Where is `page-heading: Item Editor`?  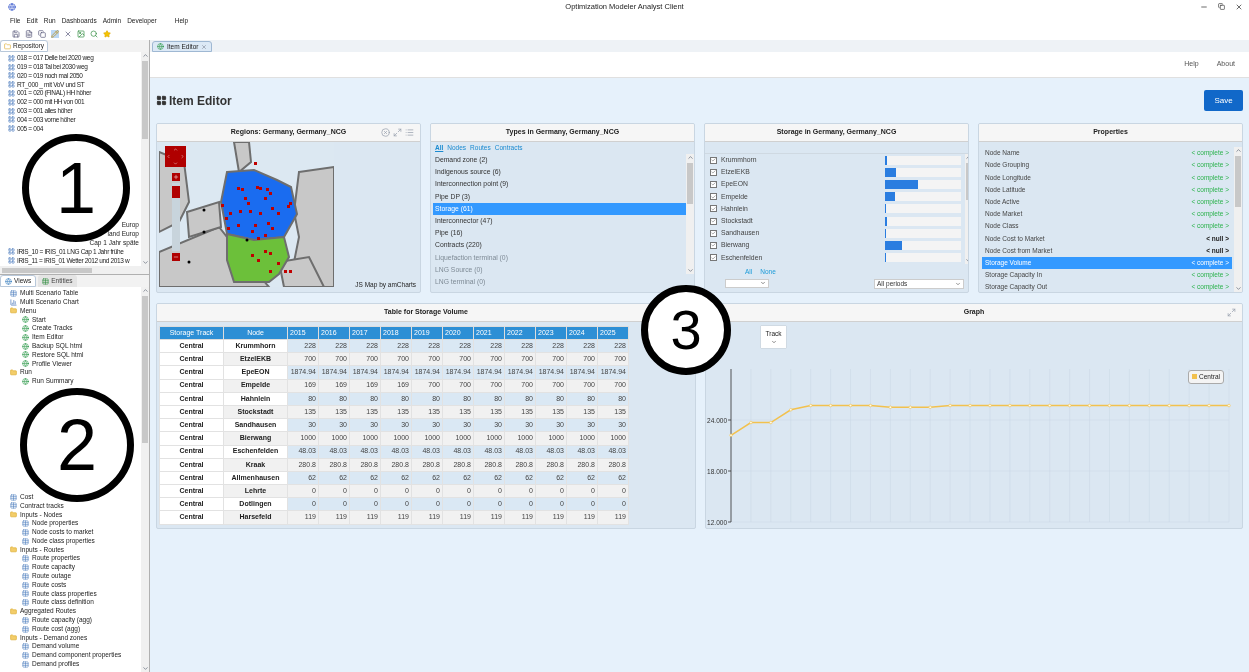 page-heading: Item Editor is located at coordinates (200, 101).